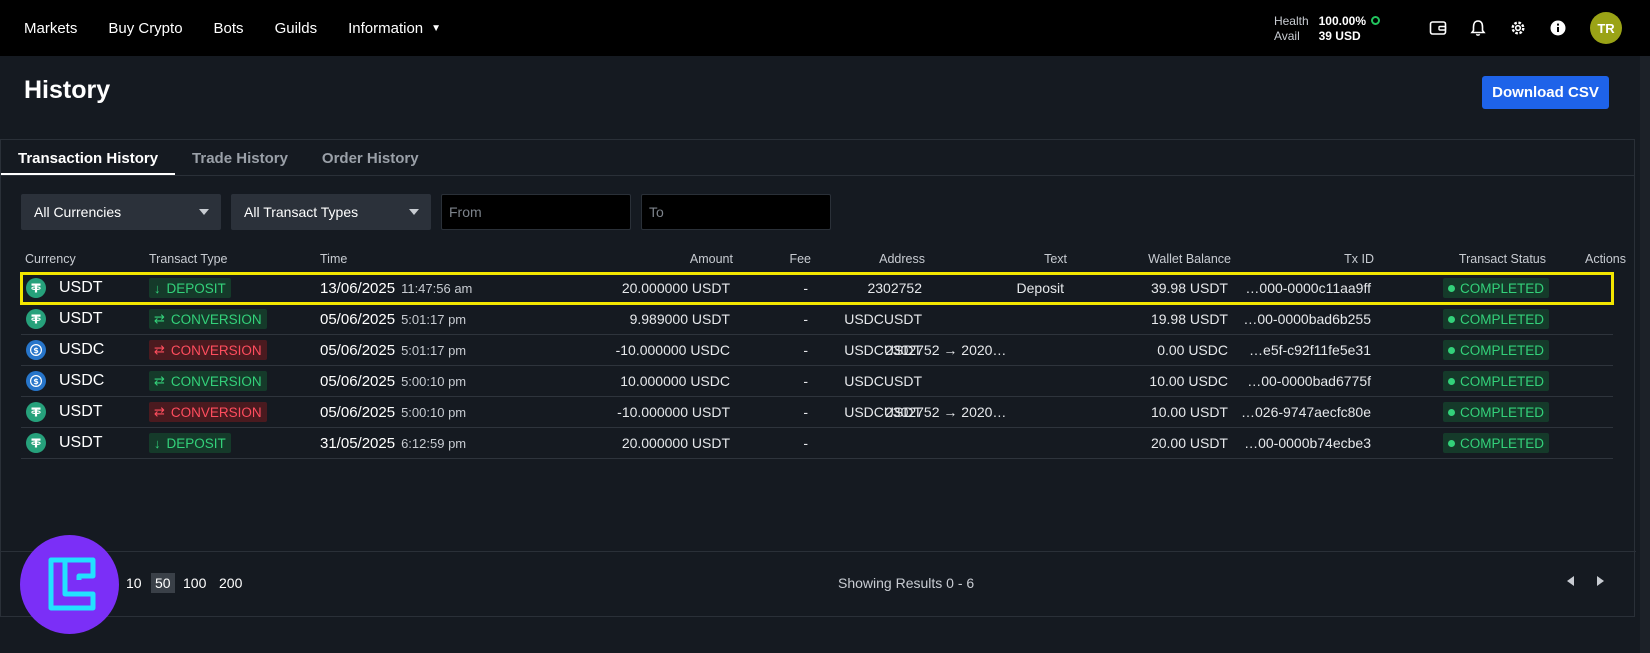  What do you see at coordinates (1306, 412) in the screenshot?
I see `tx-id-cell: …026-9747aecfc80e` at bounding box center [1306, 412].